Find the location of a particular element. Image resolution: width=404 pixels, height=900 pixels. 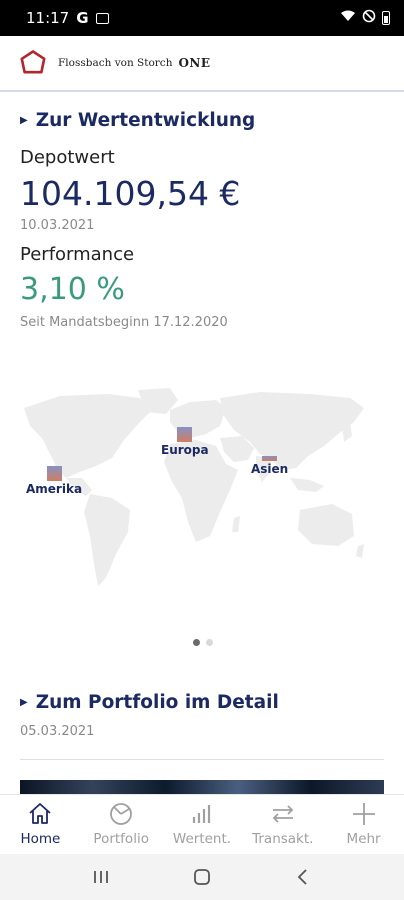

nav-transakt-label: Transakt. is located at coordinates (283, 839).